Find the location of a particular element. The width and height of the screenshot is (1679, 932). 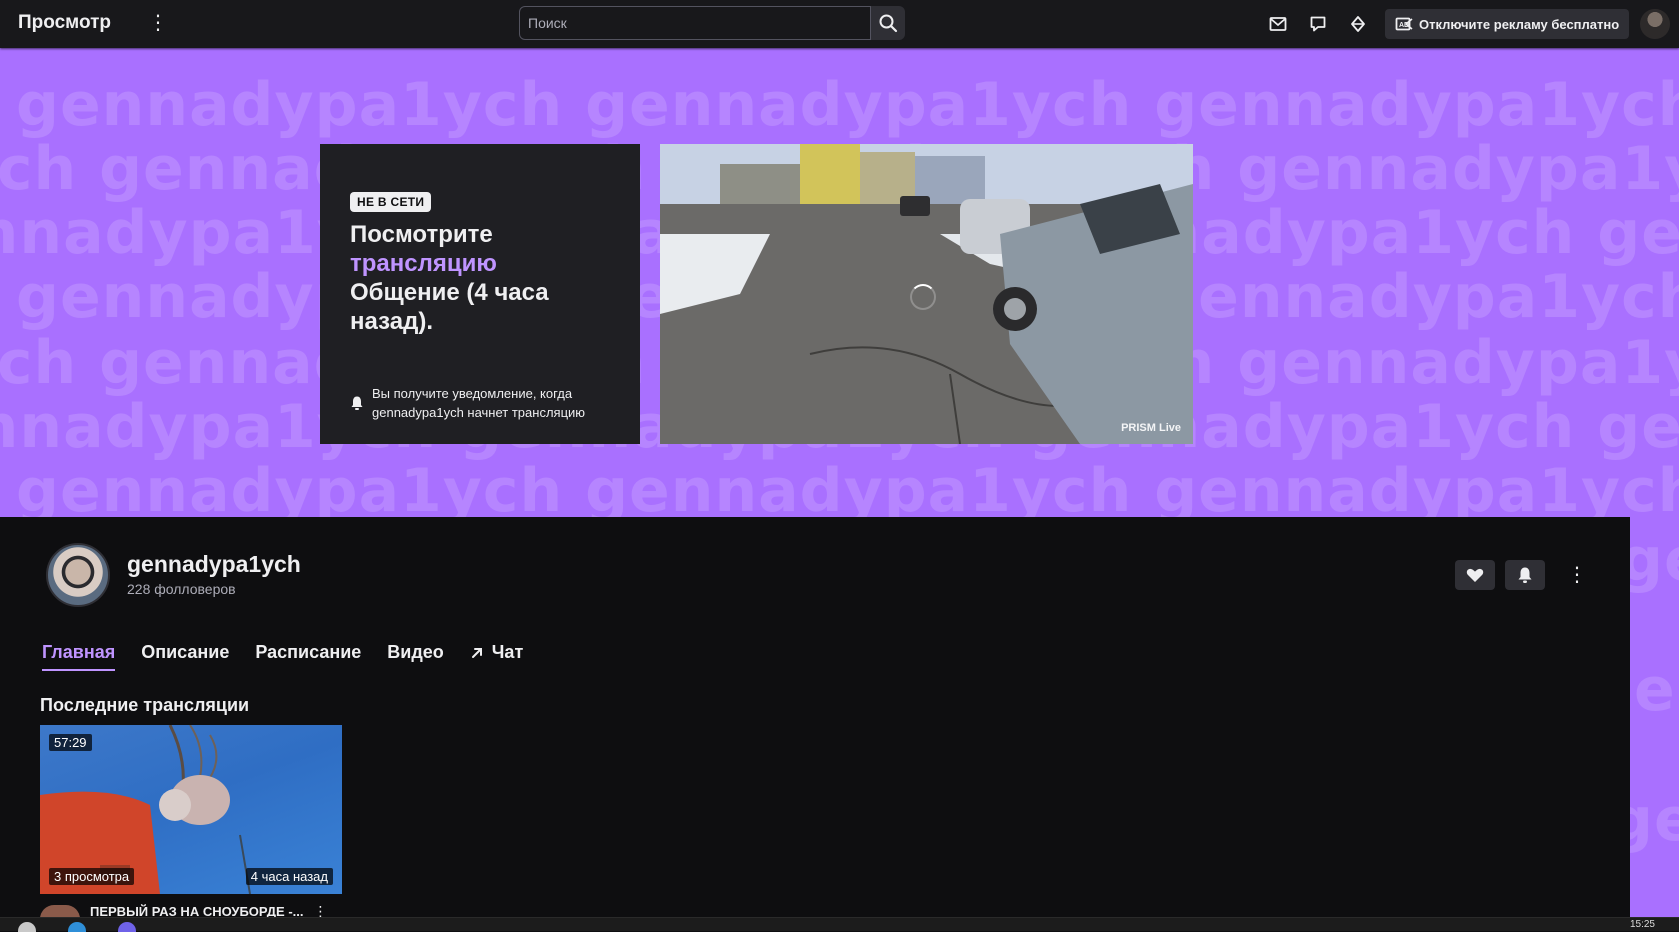

adfree-label: Отключите рекламу бесплатно is located at coordinates (1519, 24).